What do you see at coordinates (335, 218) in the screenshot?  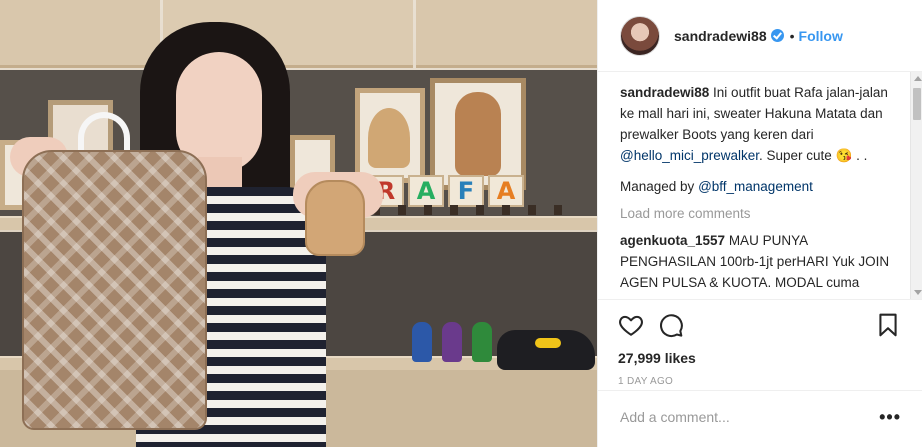 I see `photo-baby-shoes` at bounding box center [335, 218].